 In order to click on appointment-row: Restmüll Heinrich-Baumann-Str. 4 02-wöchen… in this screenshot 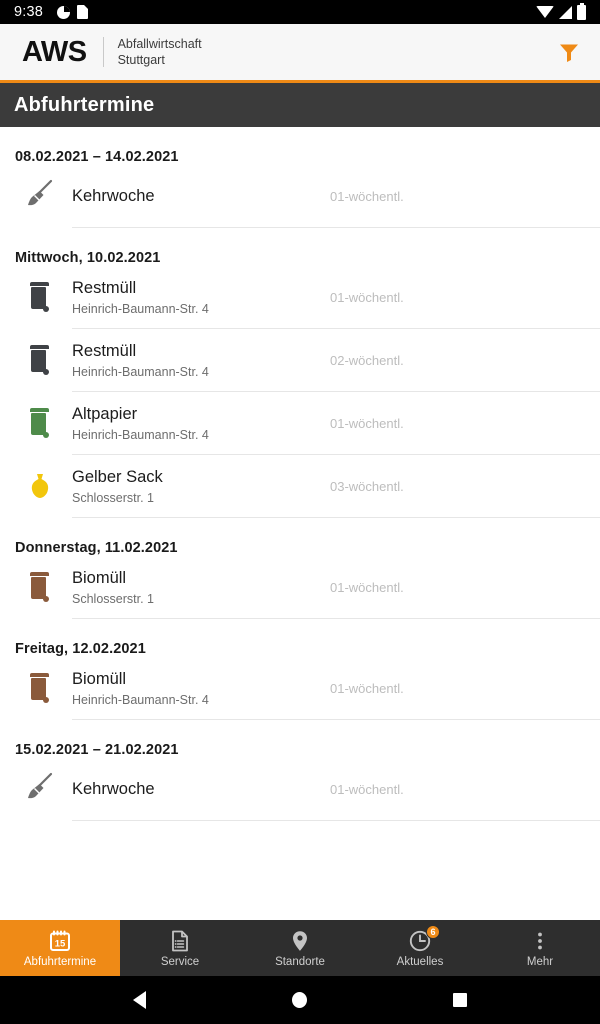, I will do `click(300, 360)`.